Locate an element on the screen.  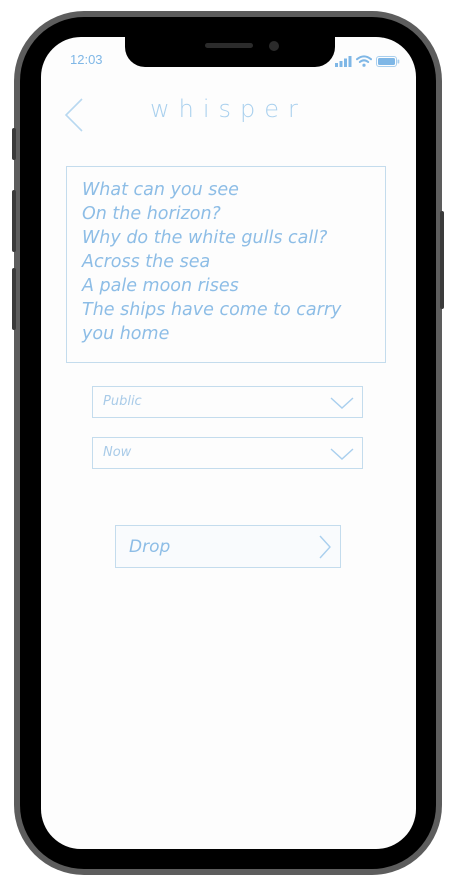
visibility-select: Public is located at coordinates (227, 402).